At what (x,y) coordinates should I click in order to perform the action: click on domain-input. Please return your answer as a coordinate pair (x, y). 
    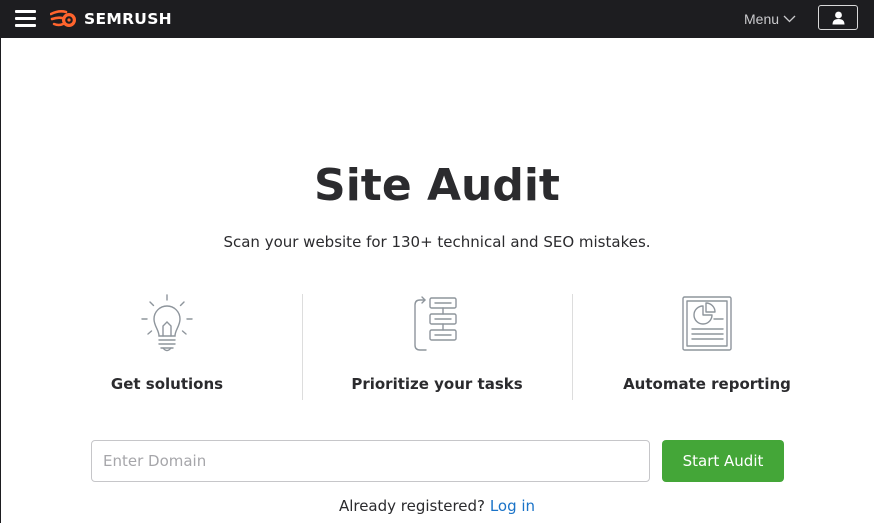
    Looking at the image, I should click on (370, 461).